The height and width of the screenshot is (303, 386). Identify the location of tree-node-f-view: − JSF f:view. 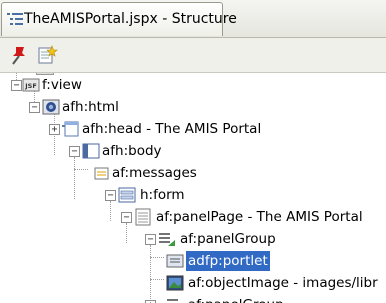
(100, 86).